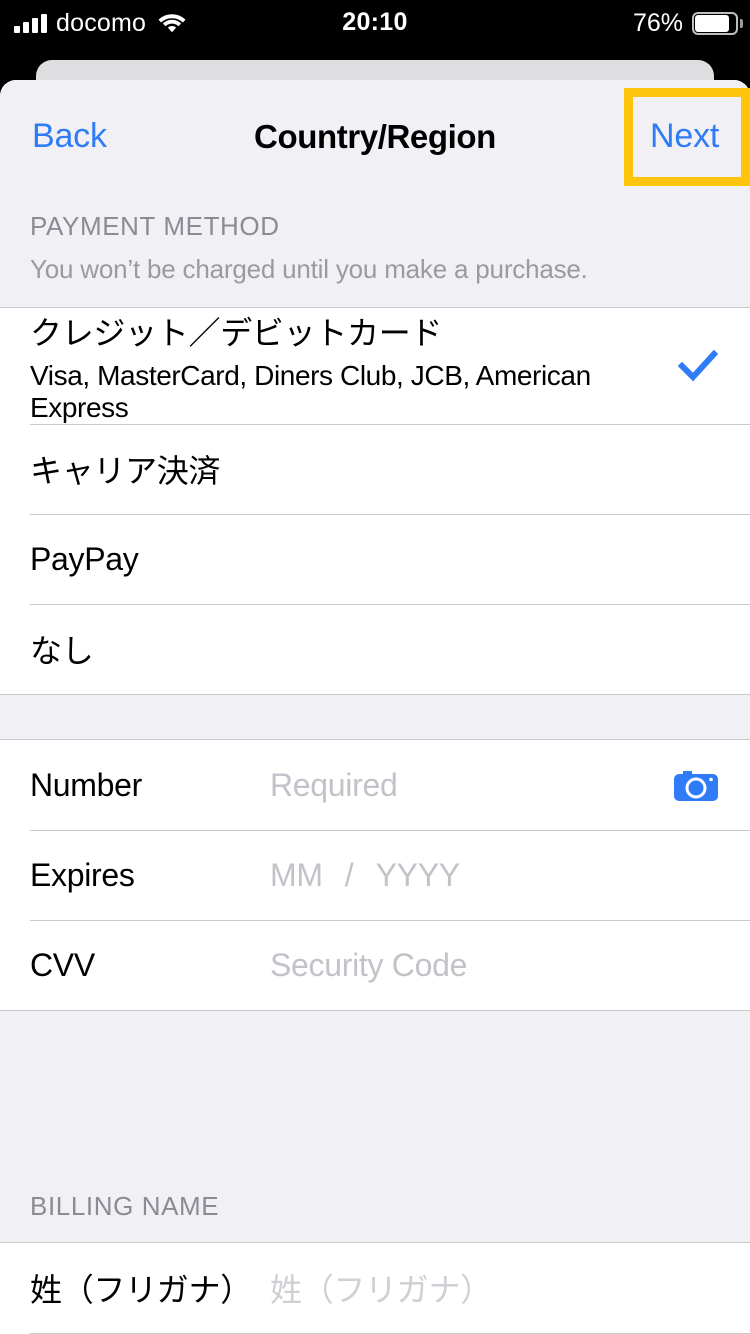 Image resolution: width=750 pixels, height=1334 pixels. What do you see at coordinates (375, 1101) in the screenshot?
I see `billing-section-gap` at bounding box center [375, 1101].